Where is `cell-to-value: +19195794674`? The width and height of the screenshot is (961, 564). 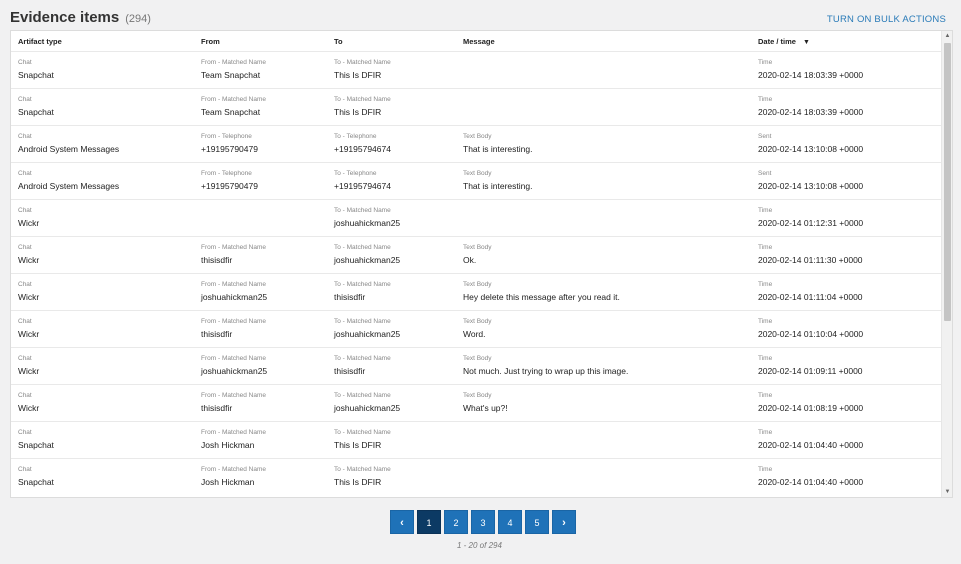 cell-to-value: +19195794674 is located at coordinates (362, 186).